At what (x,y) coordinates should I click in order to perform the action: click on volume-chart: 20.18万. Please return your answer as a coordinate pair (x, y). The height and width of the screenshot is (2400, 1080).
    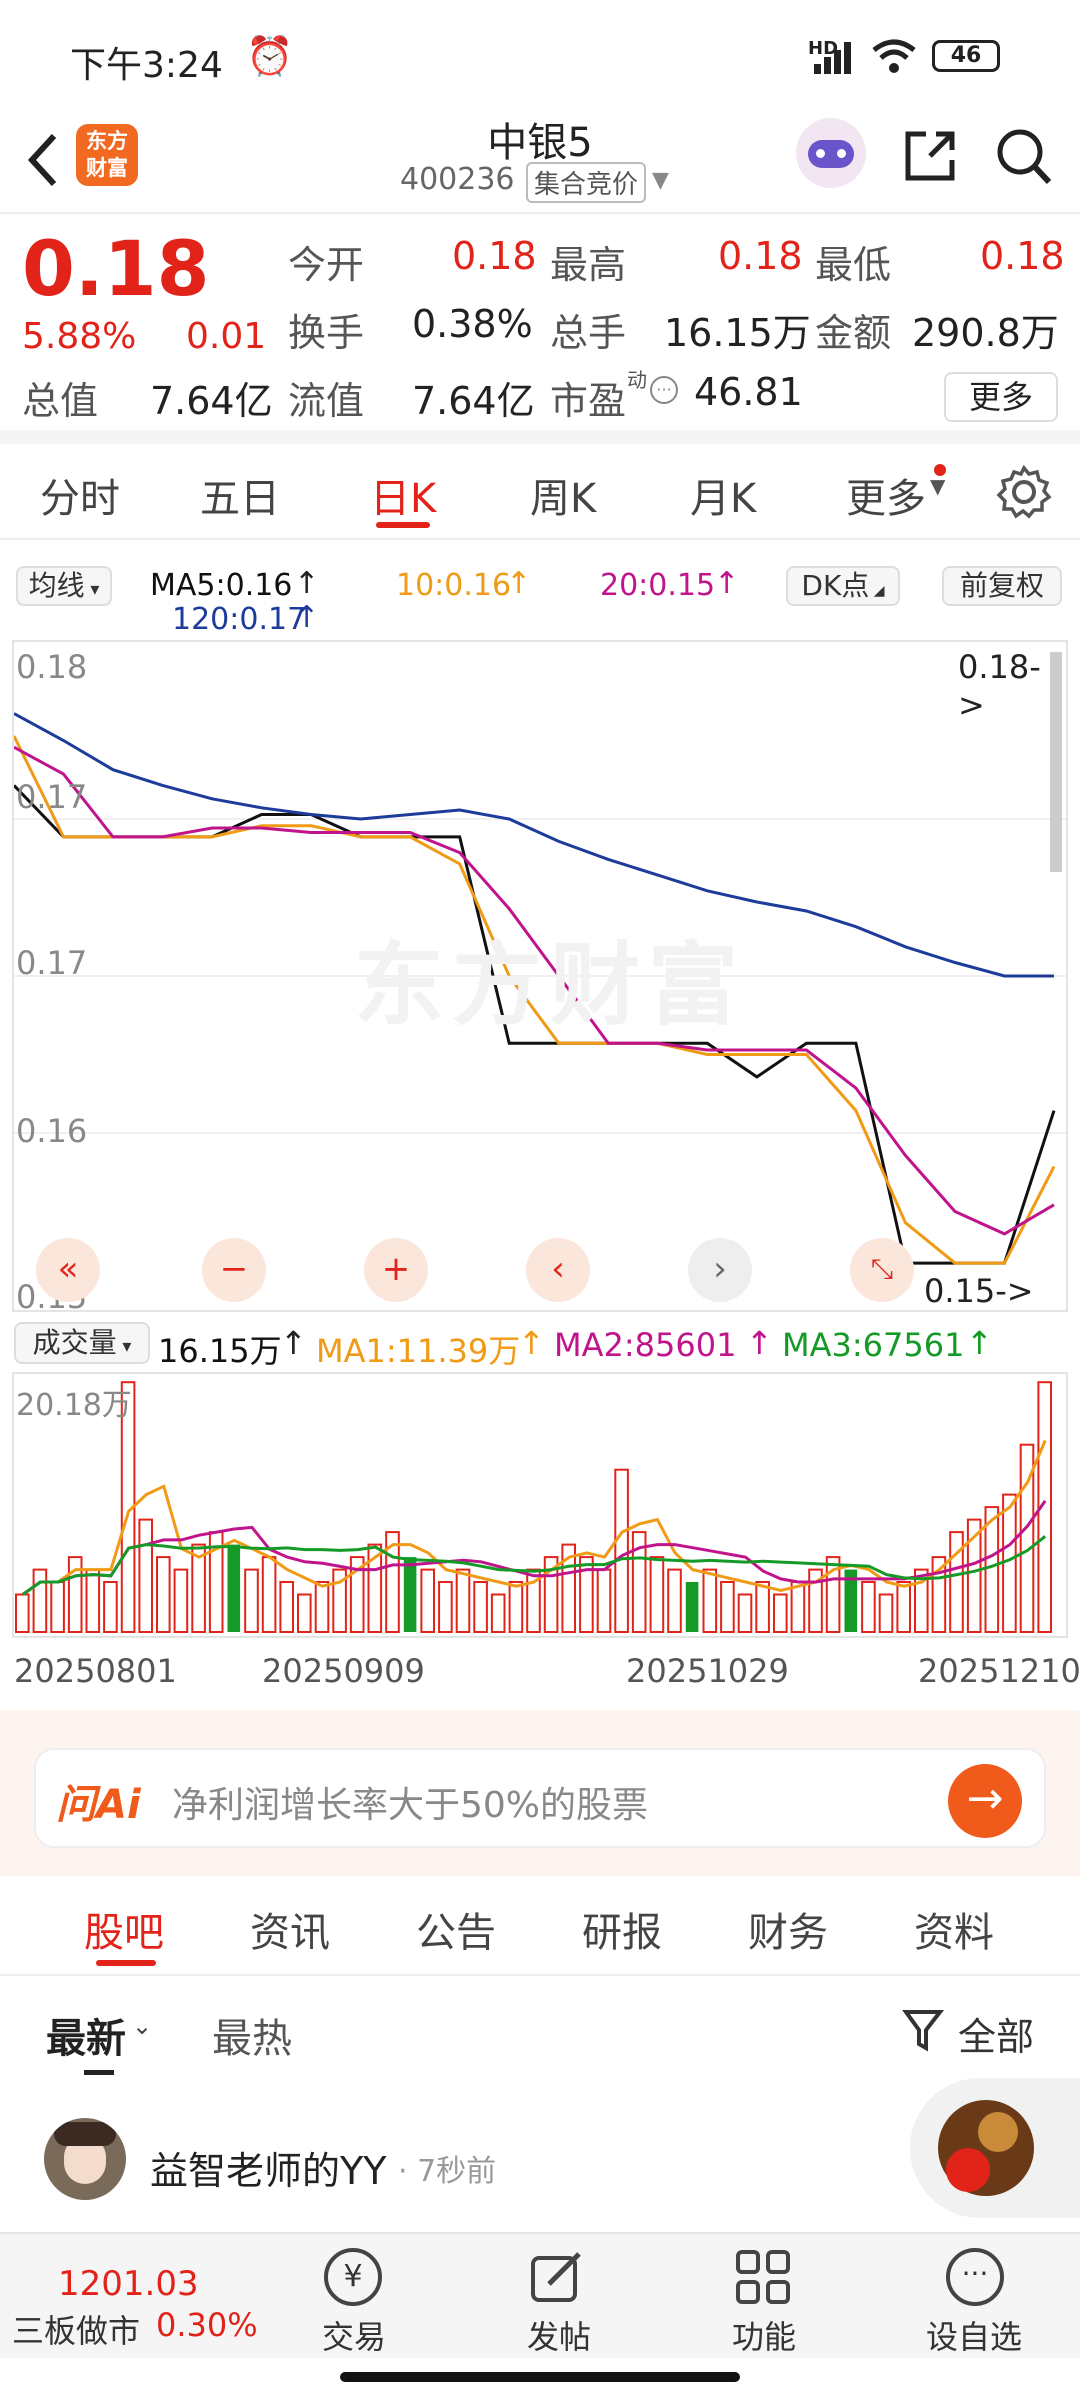
    Looking at the image, I should click on (540, 1505).